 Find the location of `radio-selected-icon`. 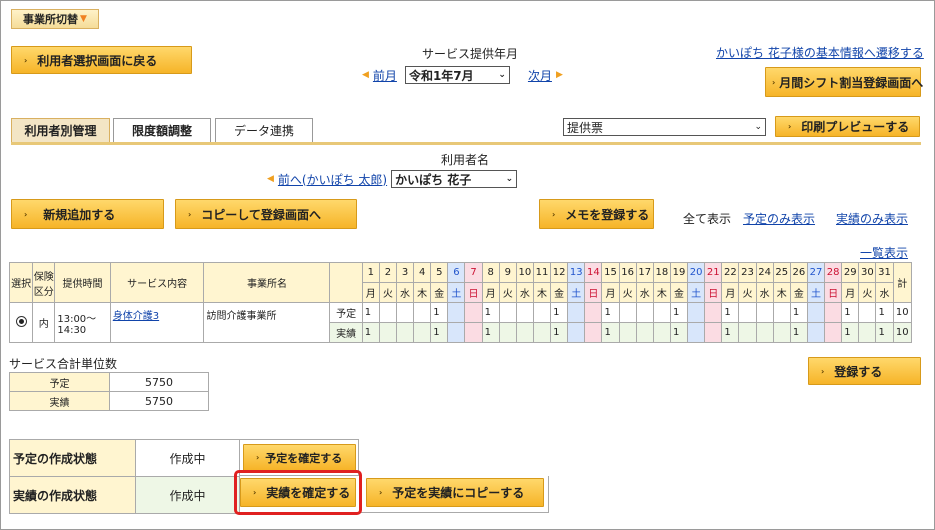

radio-selected-icon is located at coordinates (21, 321).